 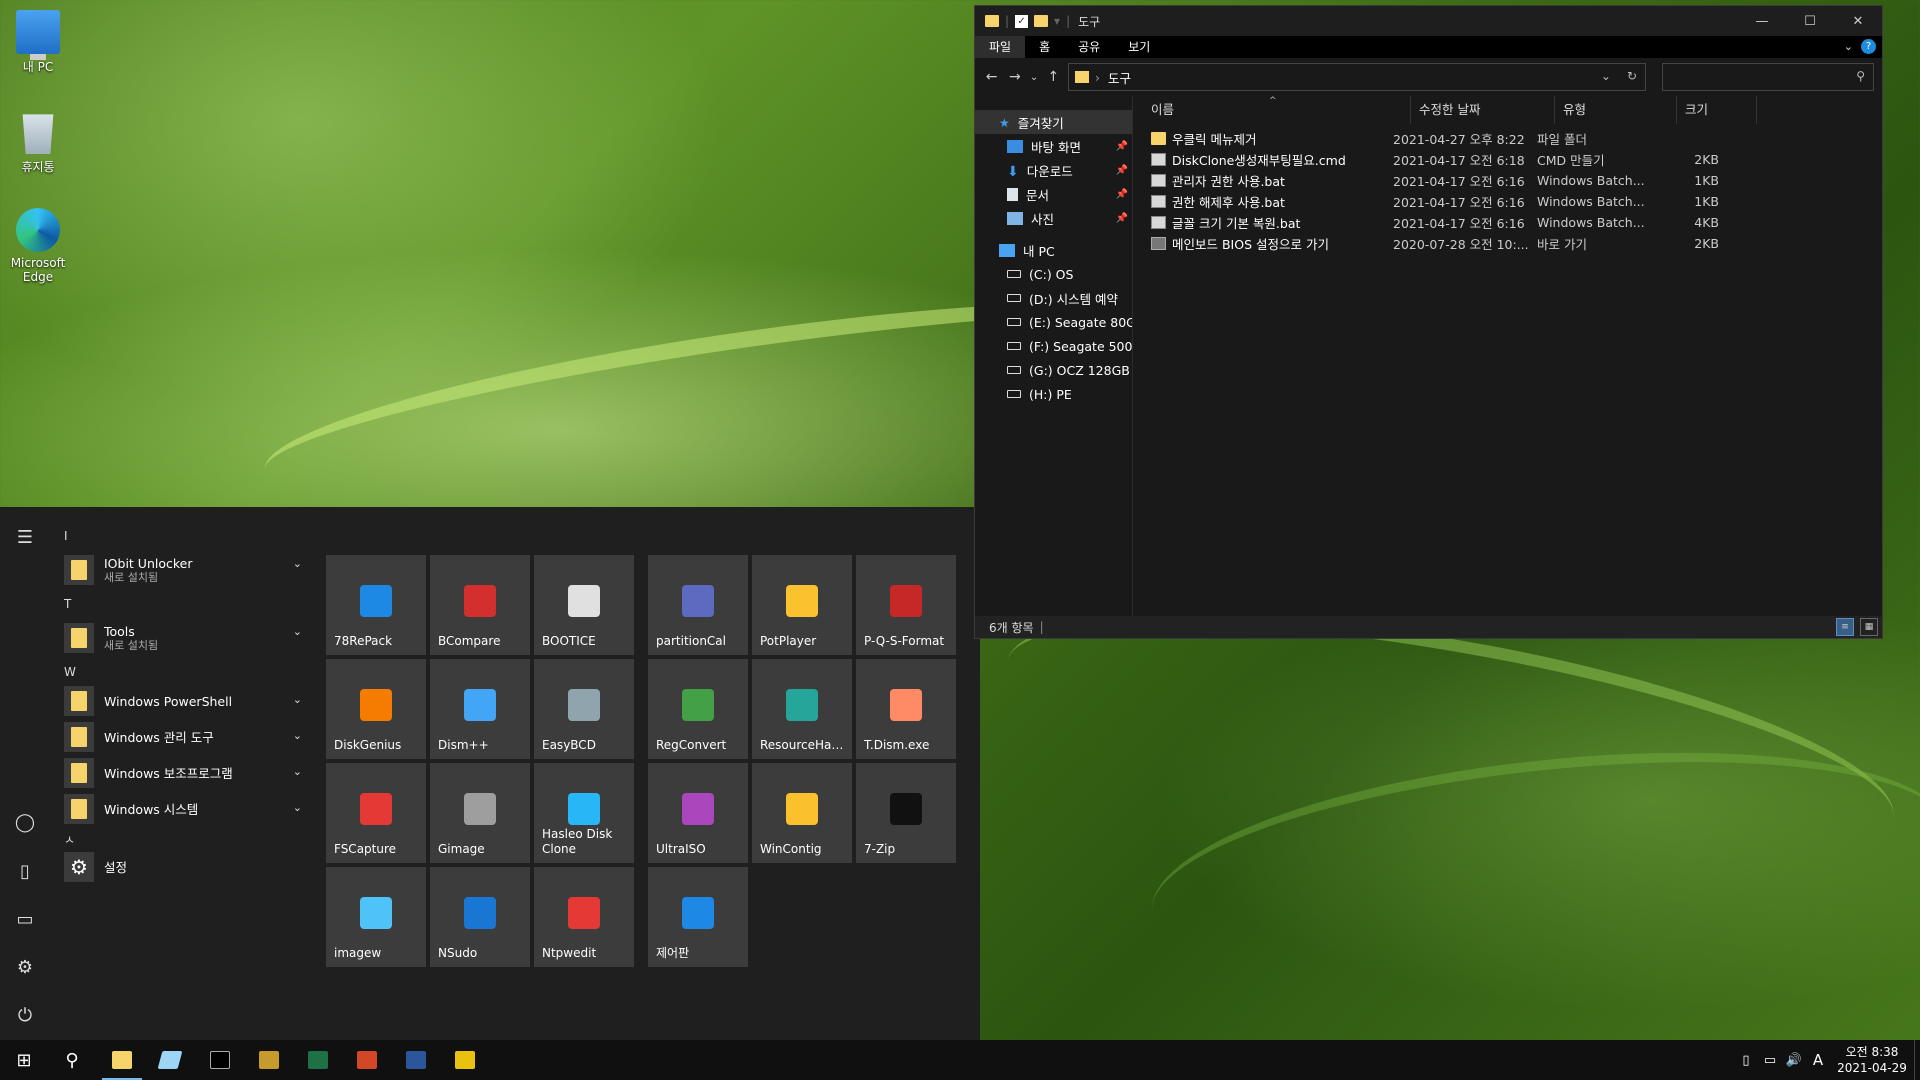 I want to click on column-header-size: 크기, so click(x=1717, y=110).